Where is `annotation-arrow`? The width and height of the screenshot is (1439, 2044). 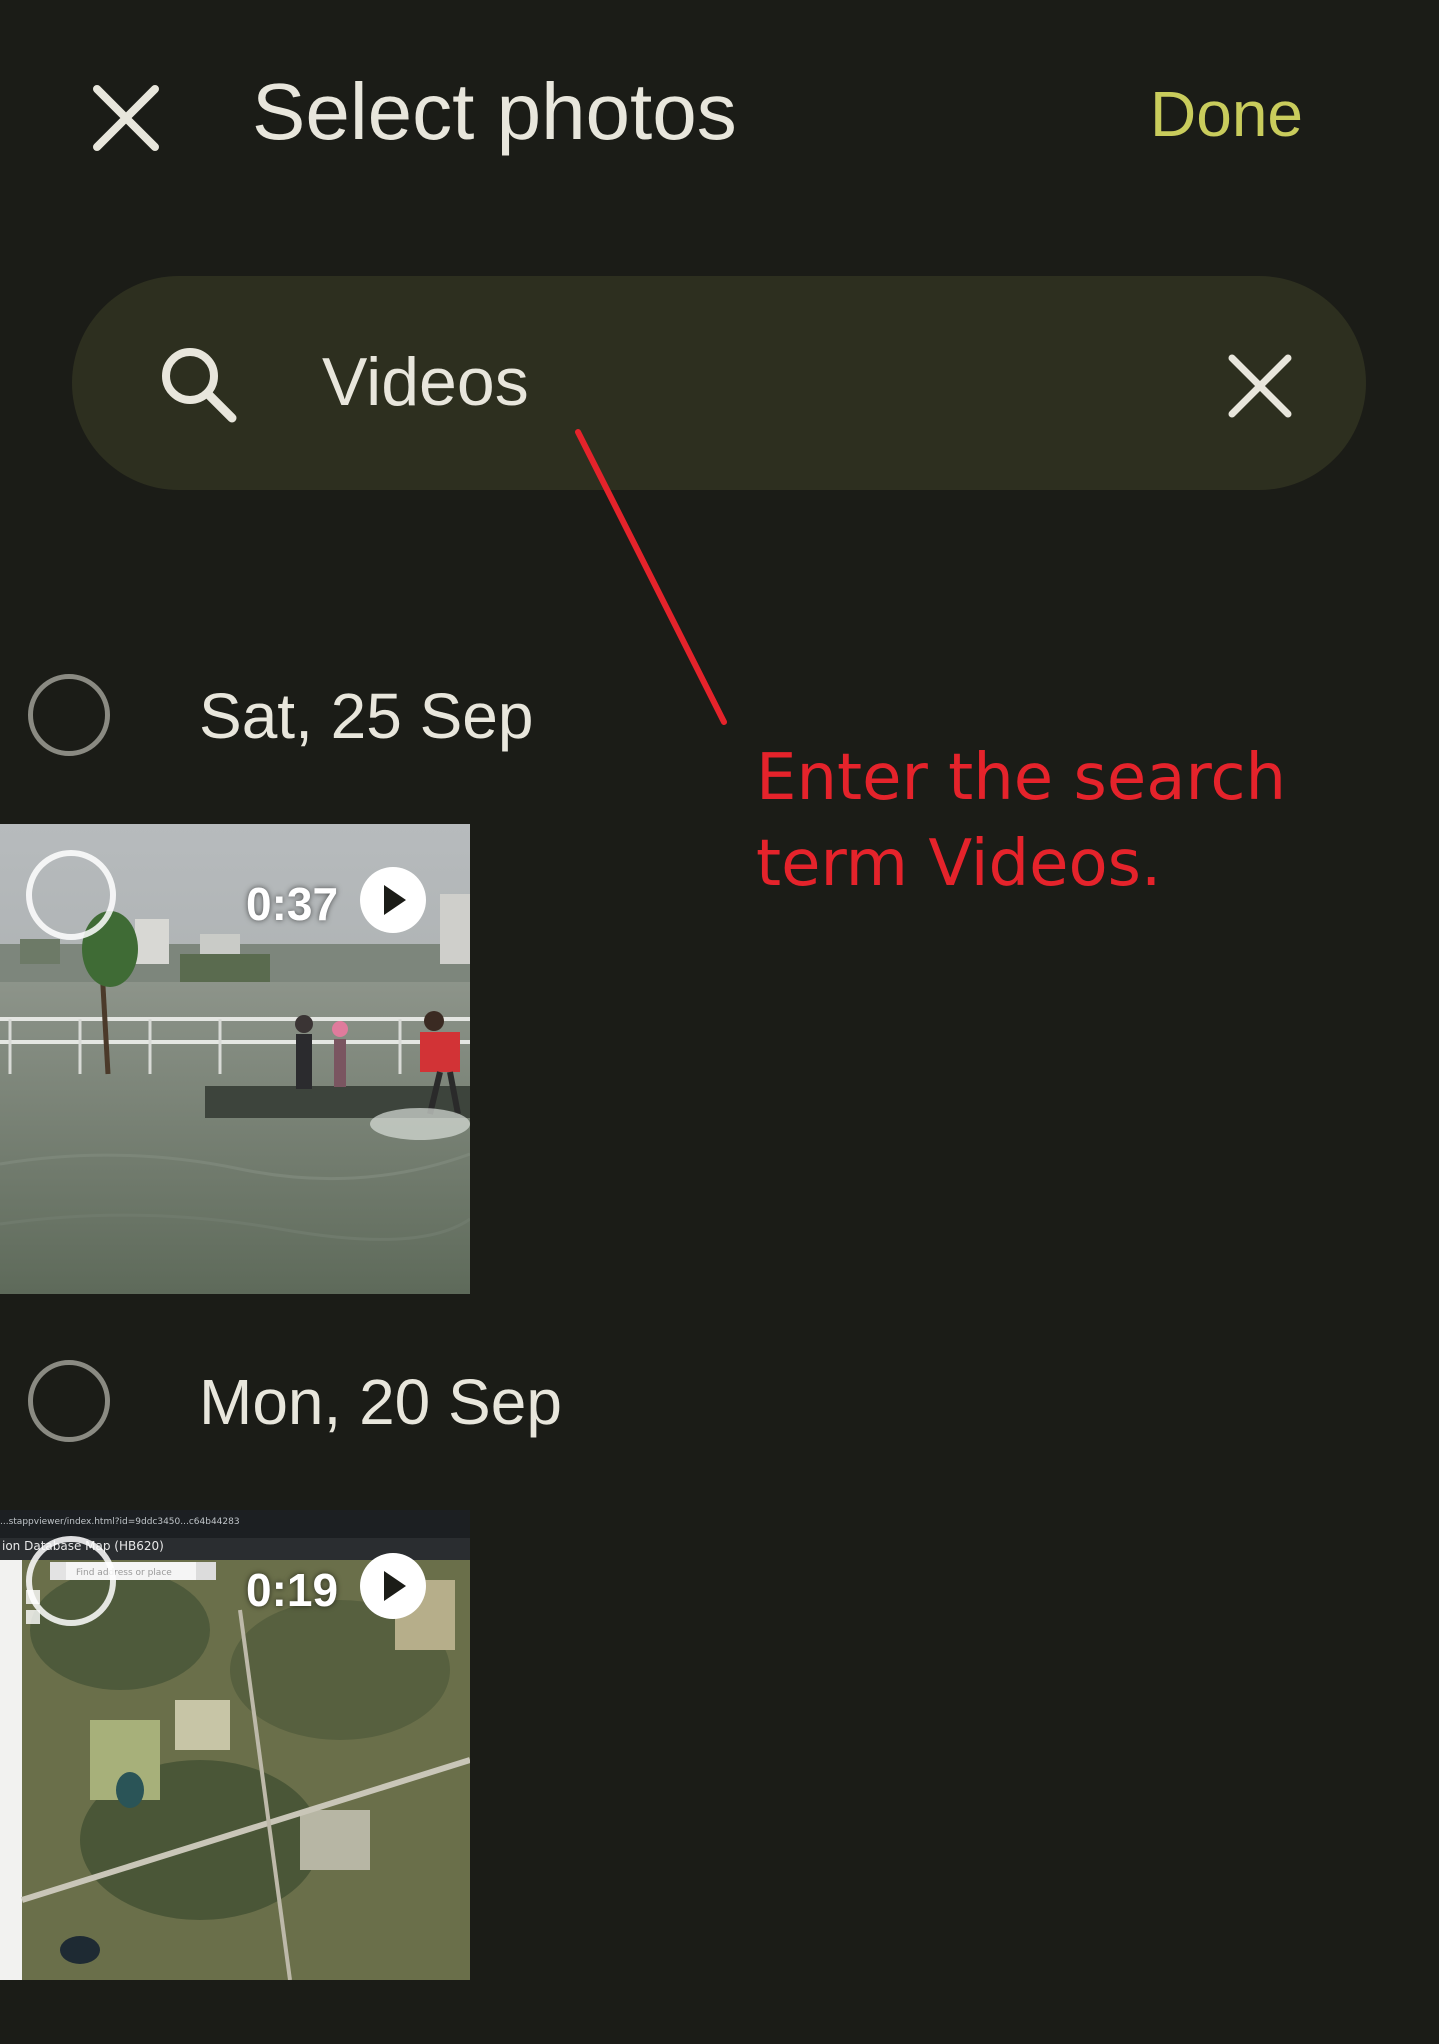
annotation-arrow is located at coordinates (651, 577).